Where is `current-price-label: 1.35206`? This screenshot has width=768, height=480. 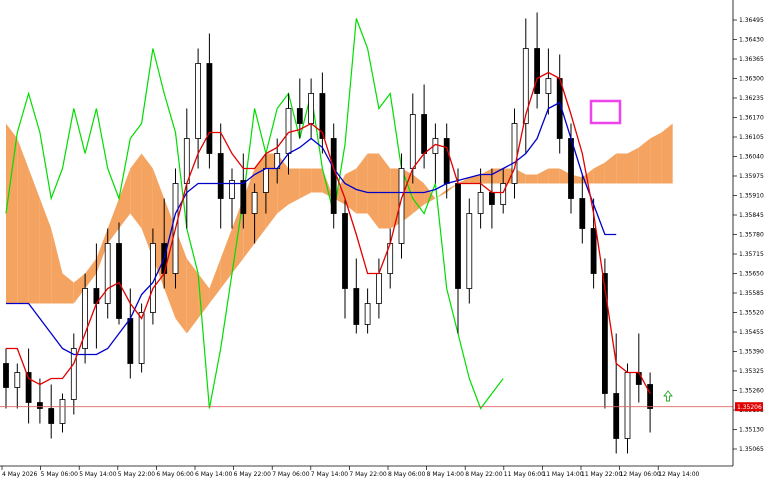 current-price-label: 1.35206 is located at coordinates (749, 407).